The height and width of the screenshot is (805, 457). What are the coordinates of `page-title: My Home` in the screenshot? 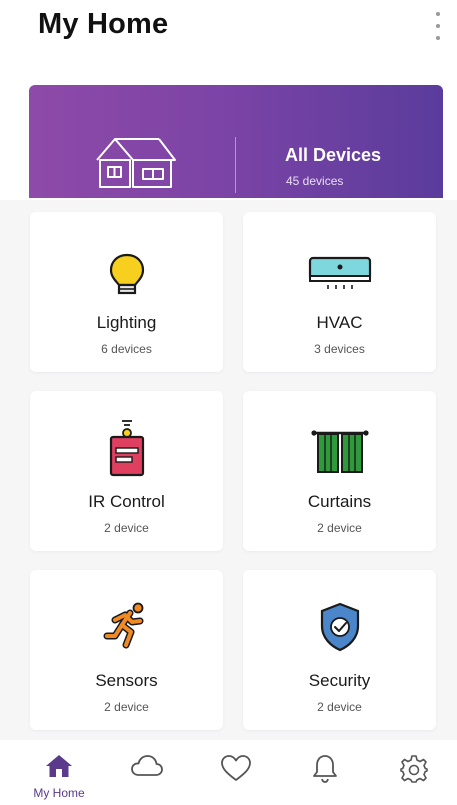 It's located at (103, 24).